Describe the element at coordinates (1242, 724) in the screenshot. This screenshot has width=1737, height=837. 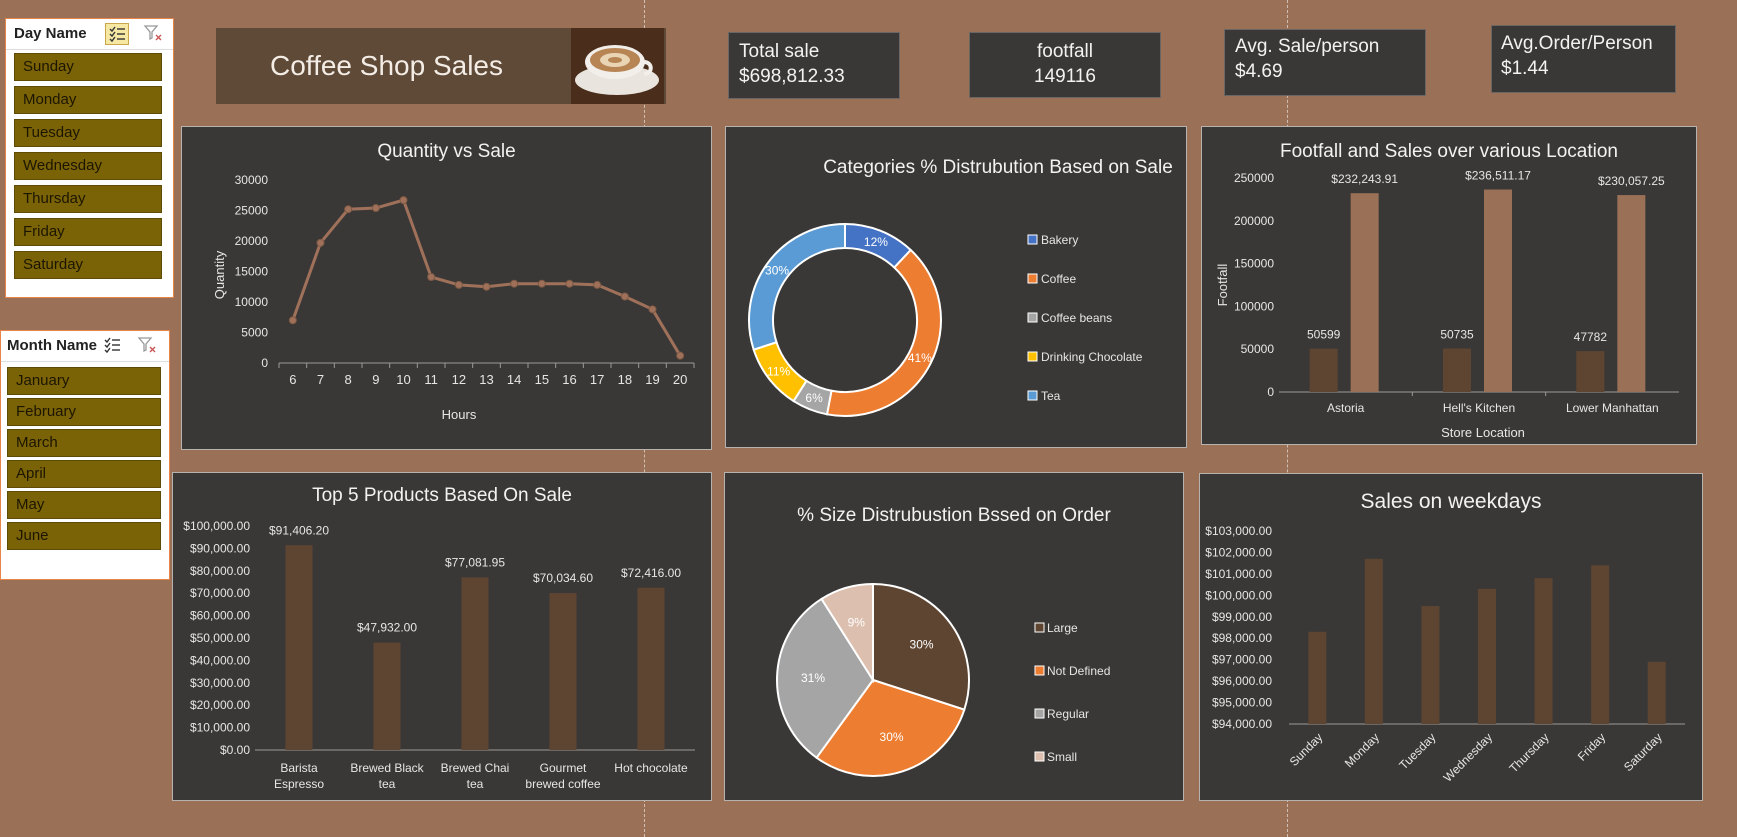
I see `y-tick-label: $94,000.00` at that location.